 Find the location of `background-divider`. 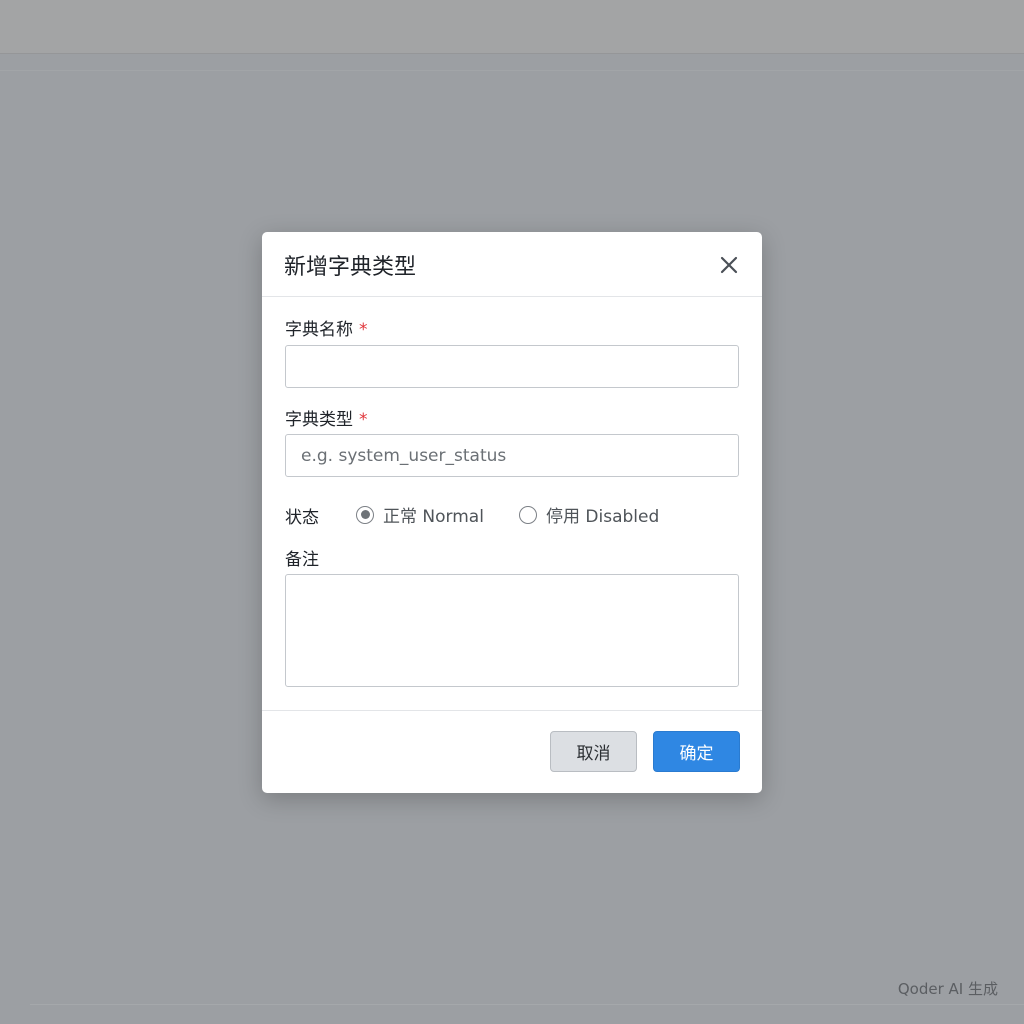

background-divider is located at coordinates (512, 70).